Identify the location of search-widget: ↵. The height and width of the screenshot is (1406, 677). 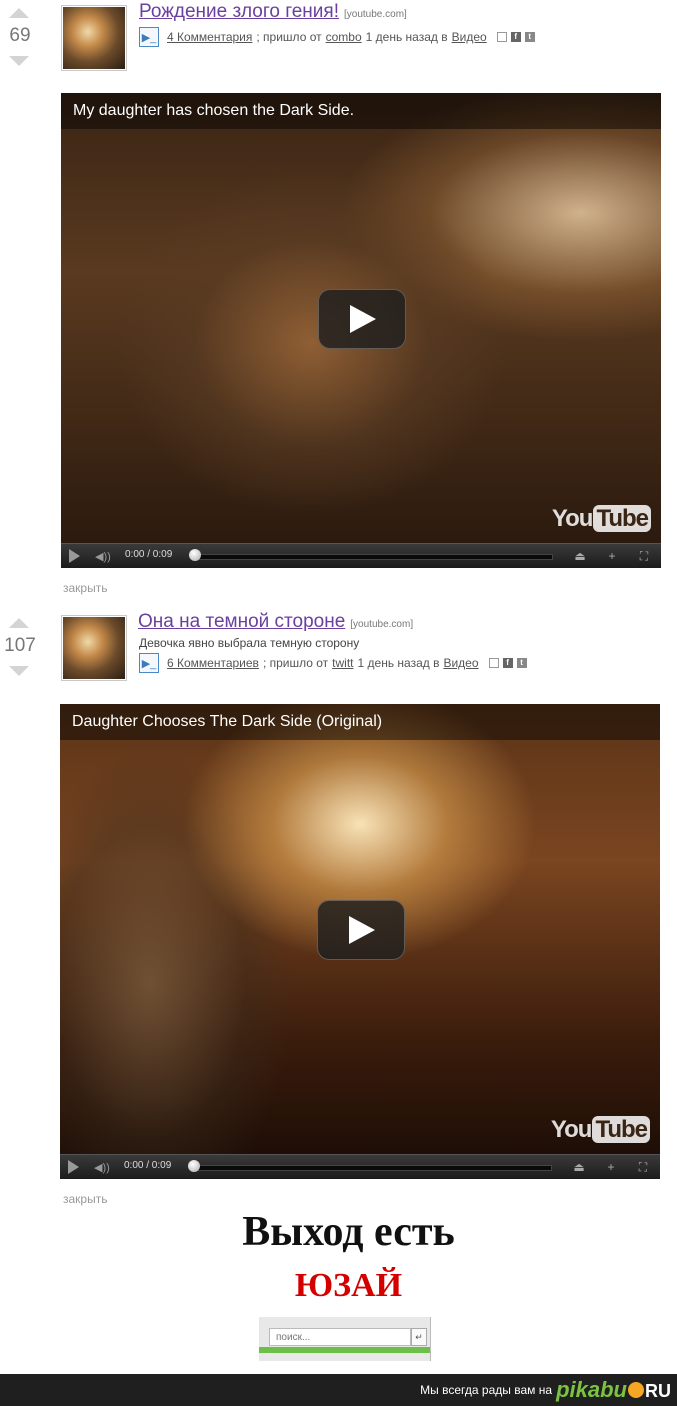
(345, 1339).